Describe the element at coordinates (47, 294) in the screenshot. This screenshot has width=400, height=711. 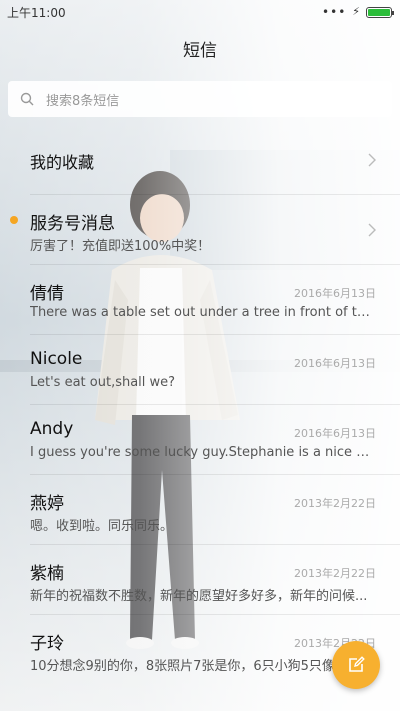
I see `contact-name: 倩倩` at that location.